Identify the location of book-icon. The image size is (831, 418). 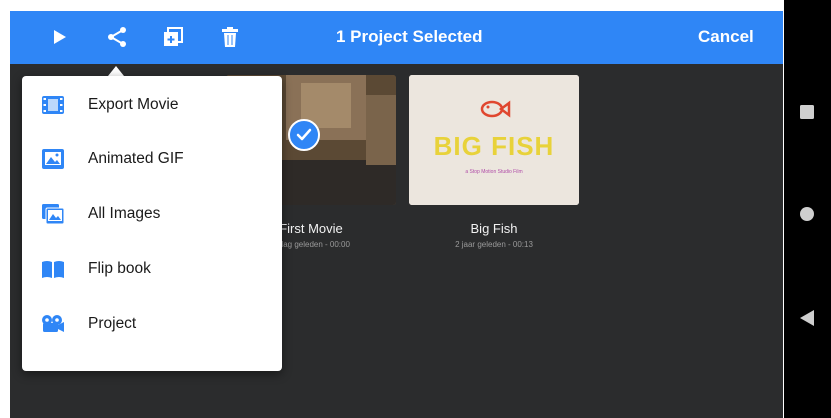
(53, 269).